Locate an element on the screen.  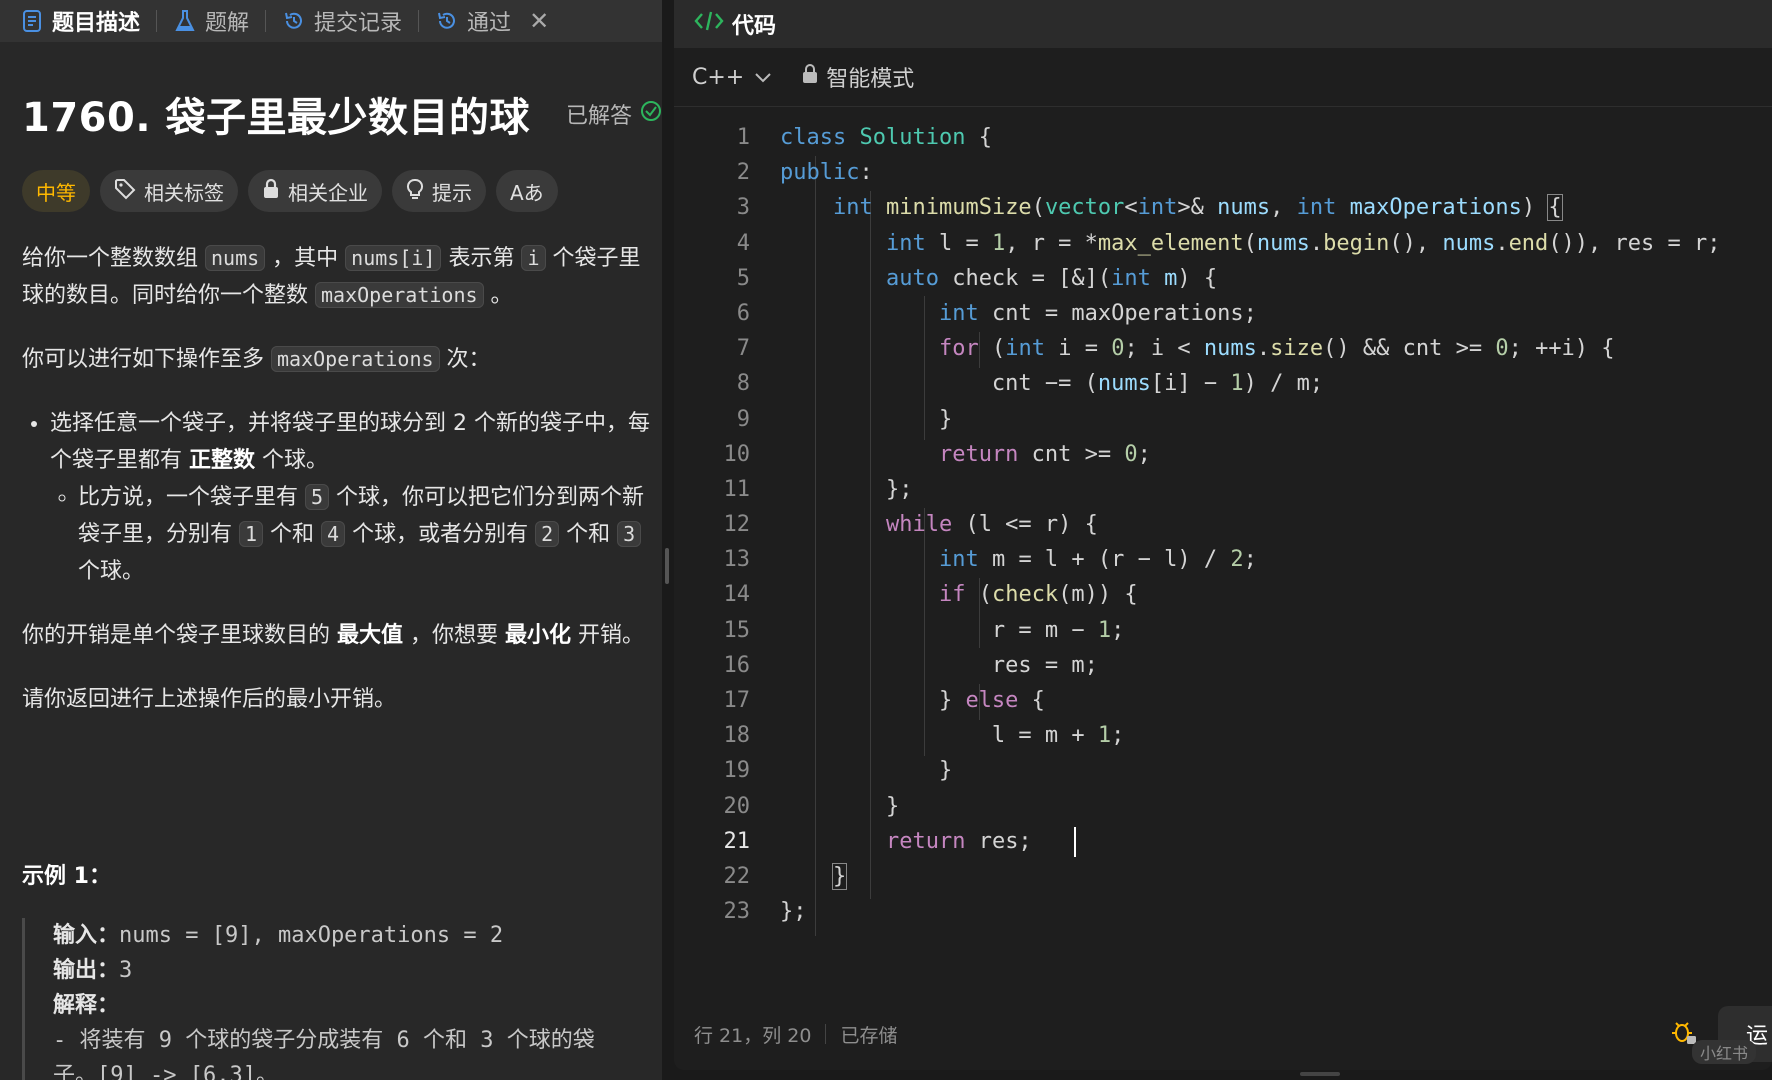
page-title: 1760. 袋子里最少数目的球 is located at coordinates (276, 118).